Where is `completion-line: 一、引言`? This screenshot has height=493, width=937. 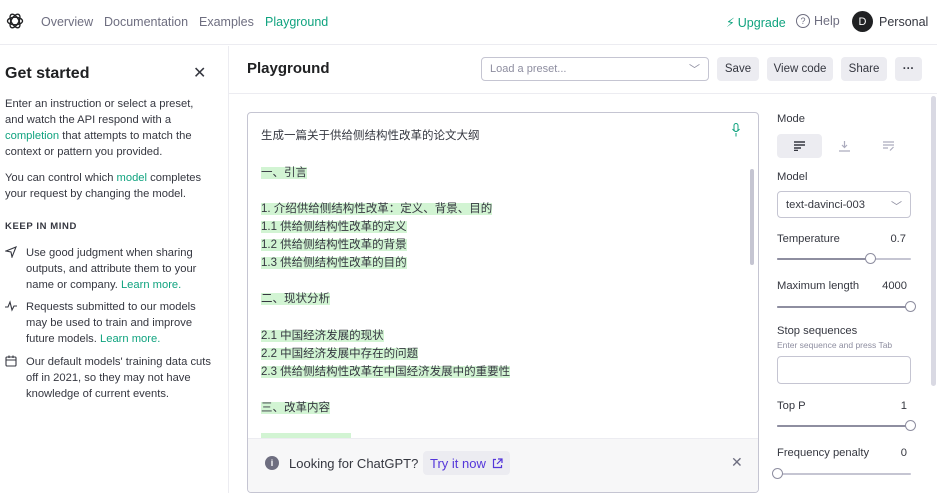
completion-line: 一、引言 is located at coordinates (284, 173).